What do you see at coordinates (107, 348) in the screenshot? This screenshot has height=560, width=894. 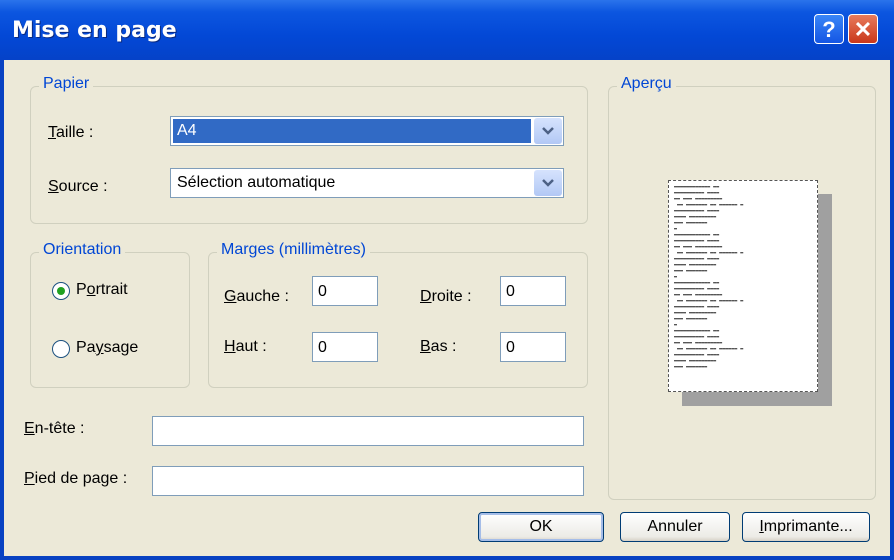 I see `landscape-label: Paysage` at bounding box center [107, 348].